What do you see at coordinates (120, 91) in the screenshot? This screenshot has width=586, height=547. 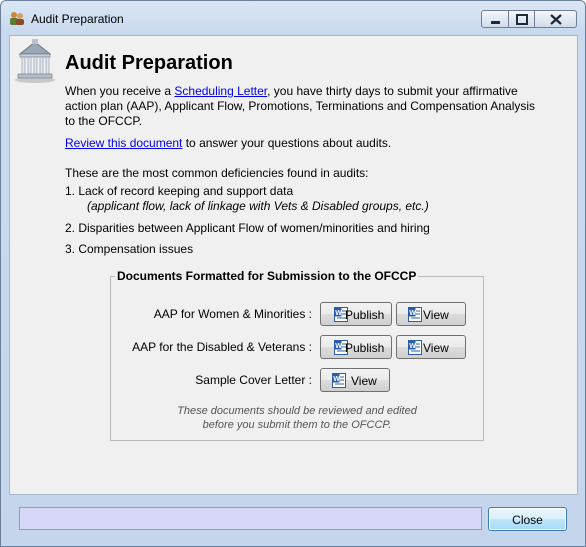 I see `intro-prefix: When you receive a` at bounding box center [120, 91].